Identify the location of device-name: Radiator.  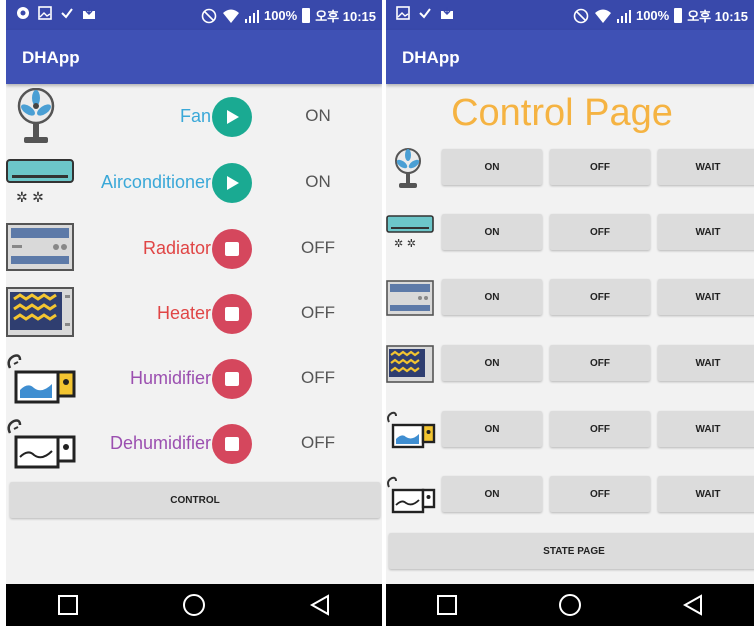
(176, 248).